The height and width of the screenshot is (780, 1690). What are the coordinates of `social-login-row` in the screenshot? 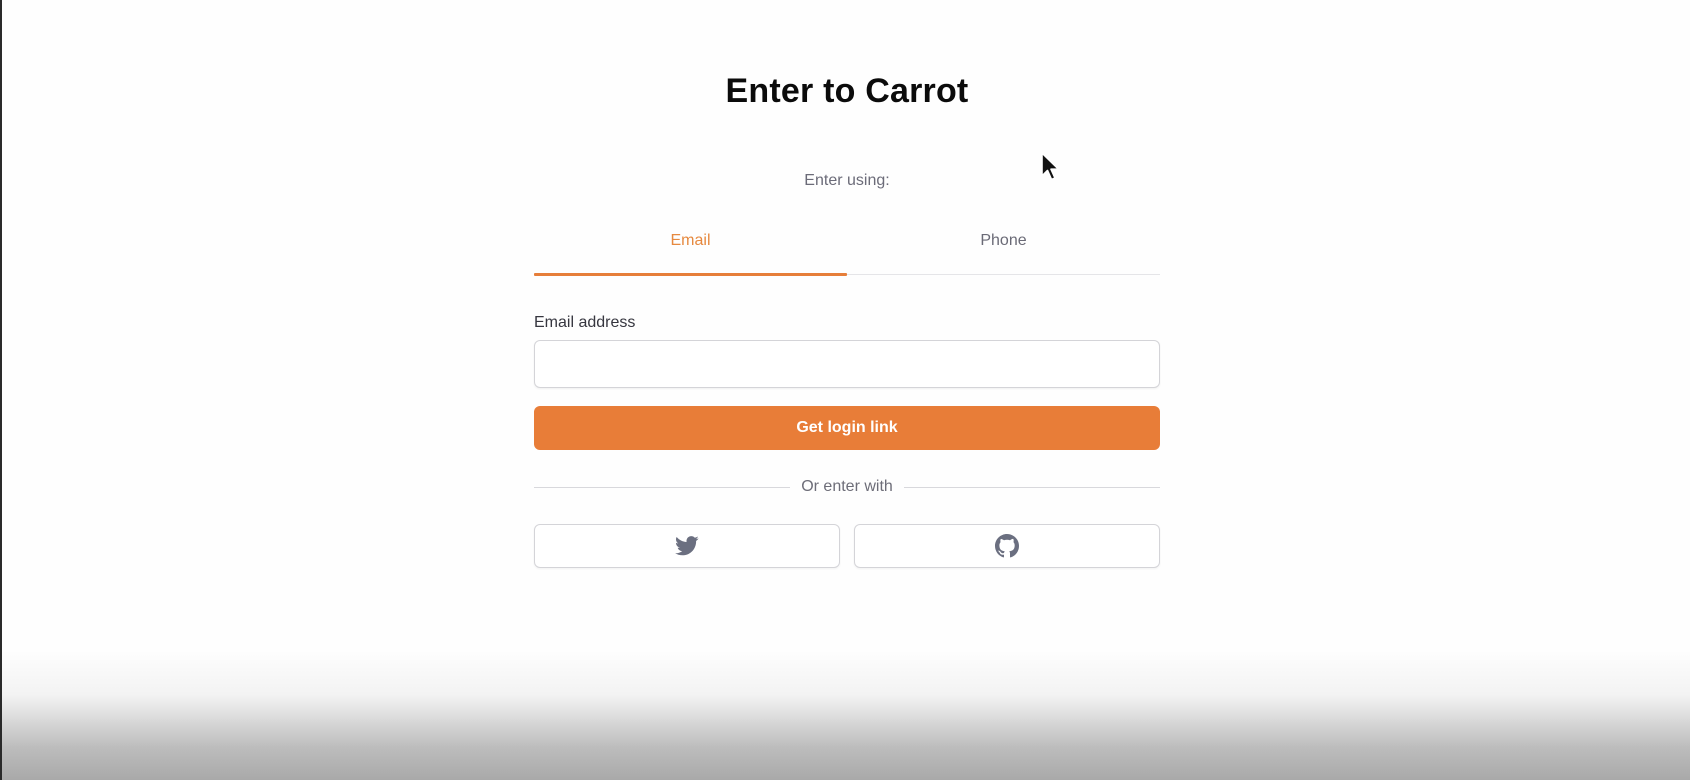 It's located at (847, 546).